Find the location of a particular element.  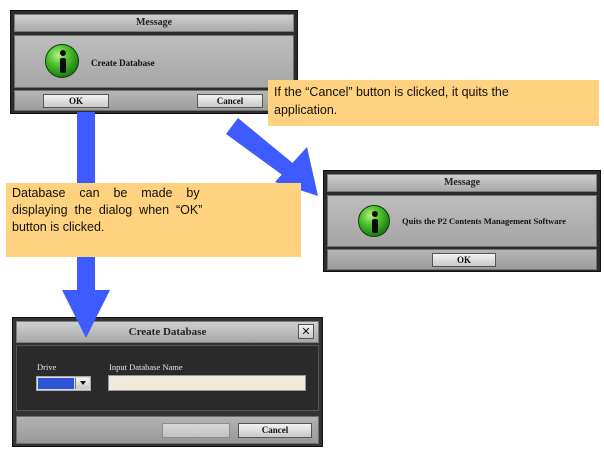

ok-callout-line-1: Database can be made by is located at coordinates (106, 193).